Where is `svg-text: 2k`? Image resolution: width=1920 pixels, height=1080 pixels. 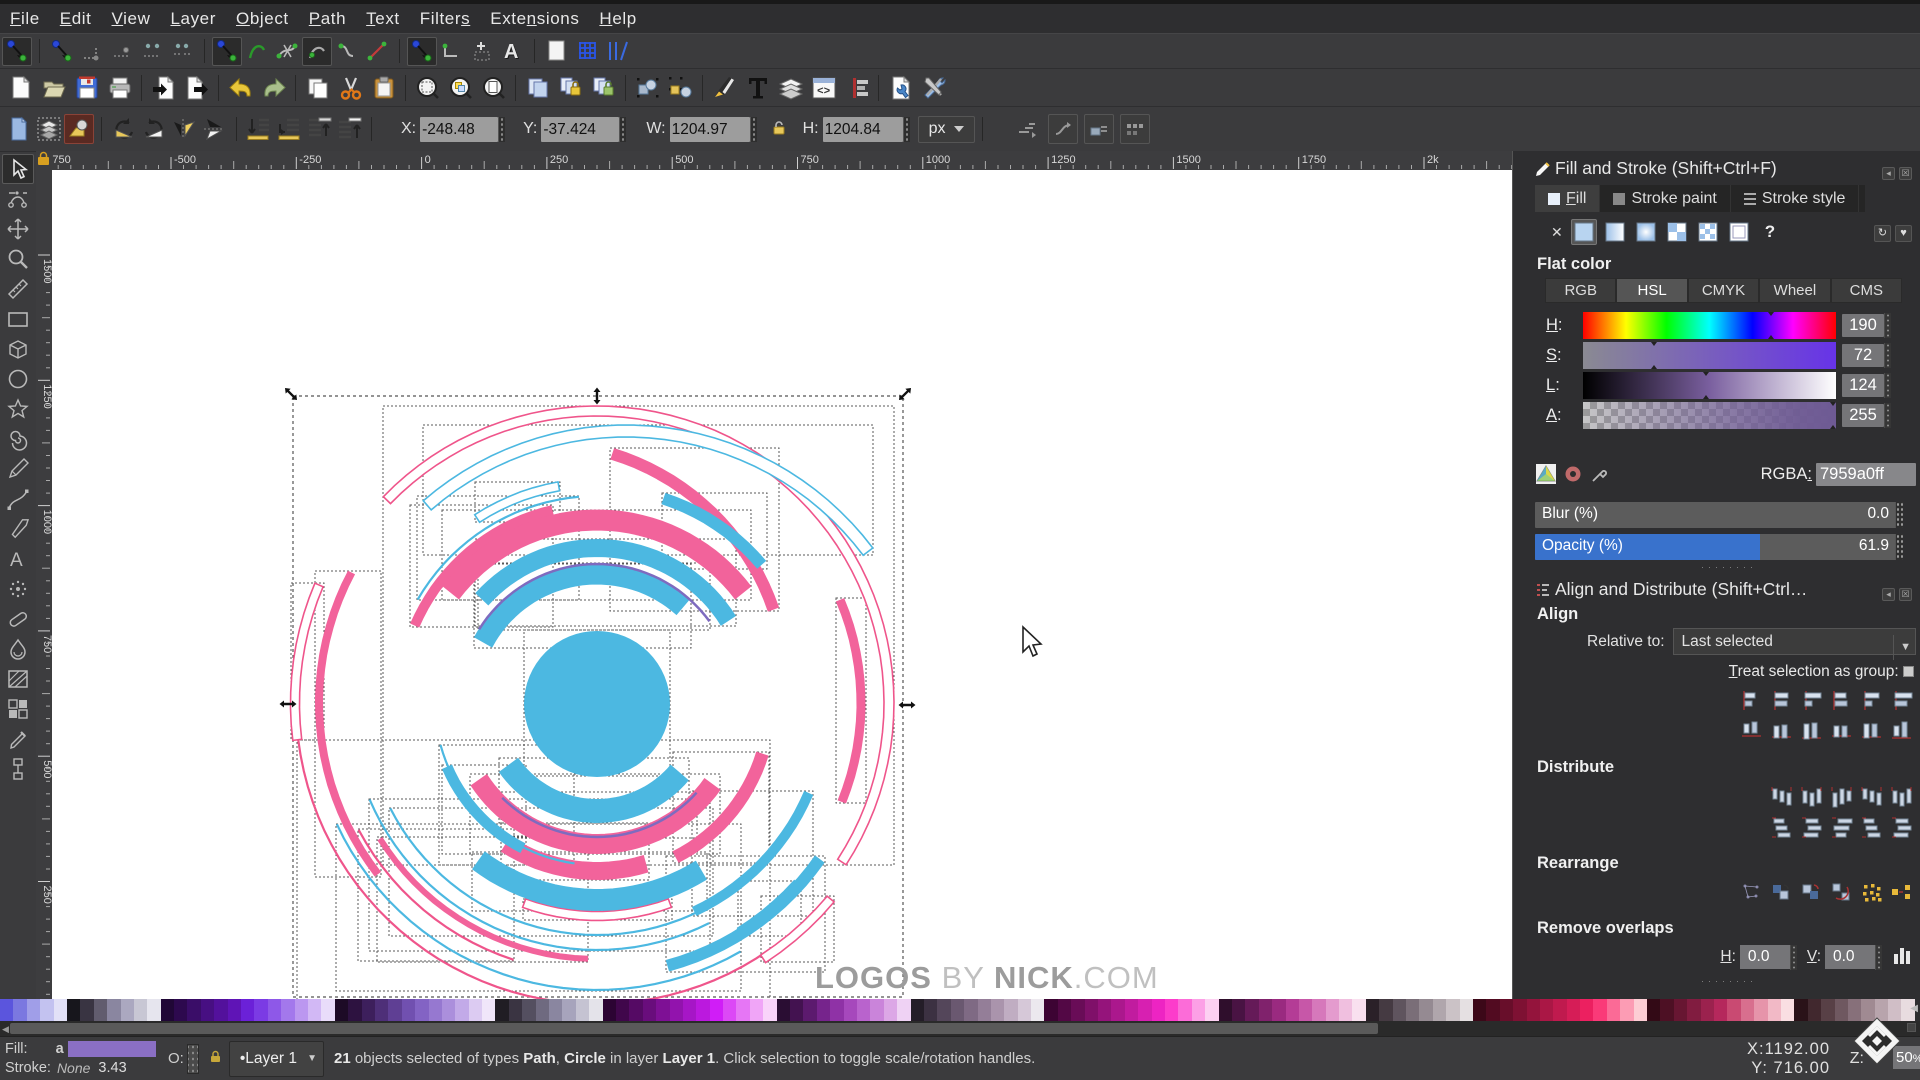
svg-text: 2k is located at coordinates (1433, 160).